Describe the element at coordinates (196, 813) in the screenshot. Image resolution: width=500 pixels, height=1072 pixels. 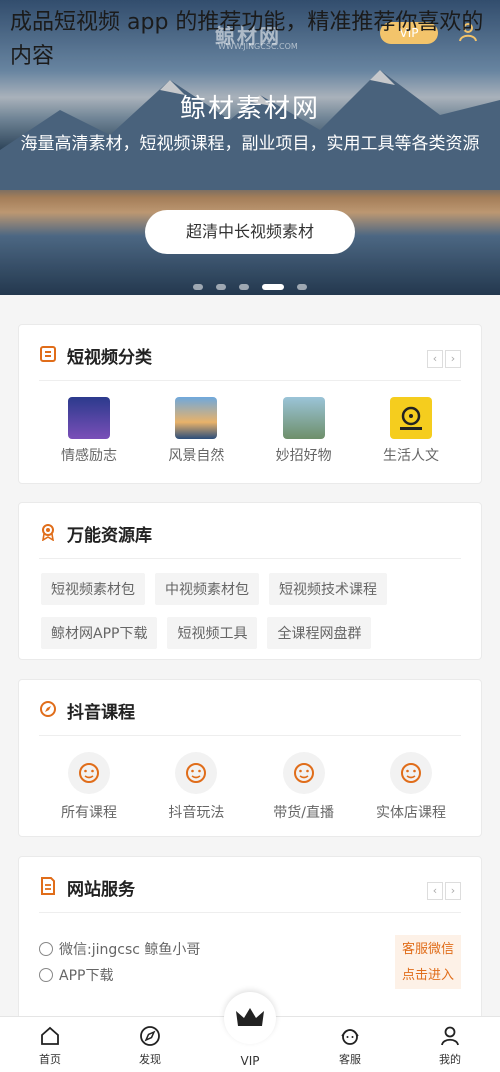
I see `course-label: 抖音玩法` at that location.